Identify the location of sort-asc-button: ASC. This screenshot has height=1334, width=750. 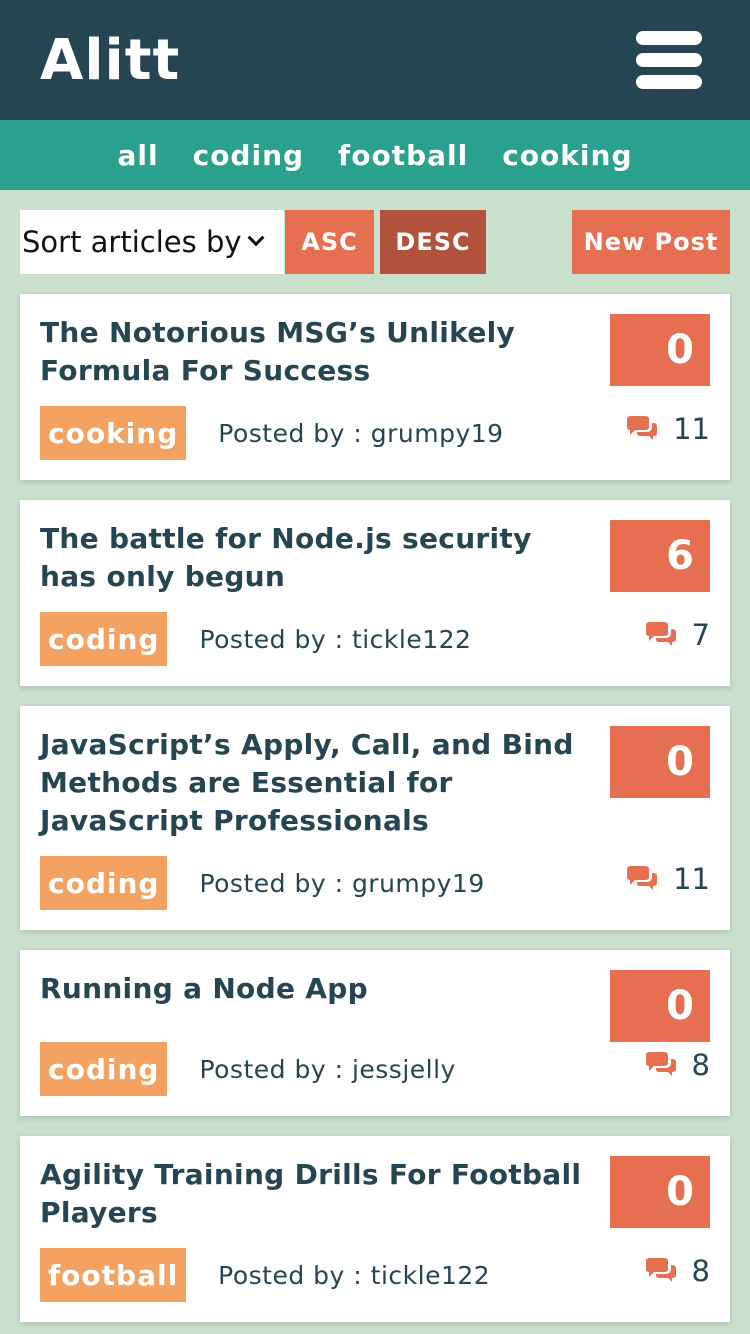
(329, 242).